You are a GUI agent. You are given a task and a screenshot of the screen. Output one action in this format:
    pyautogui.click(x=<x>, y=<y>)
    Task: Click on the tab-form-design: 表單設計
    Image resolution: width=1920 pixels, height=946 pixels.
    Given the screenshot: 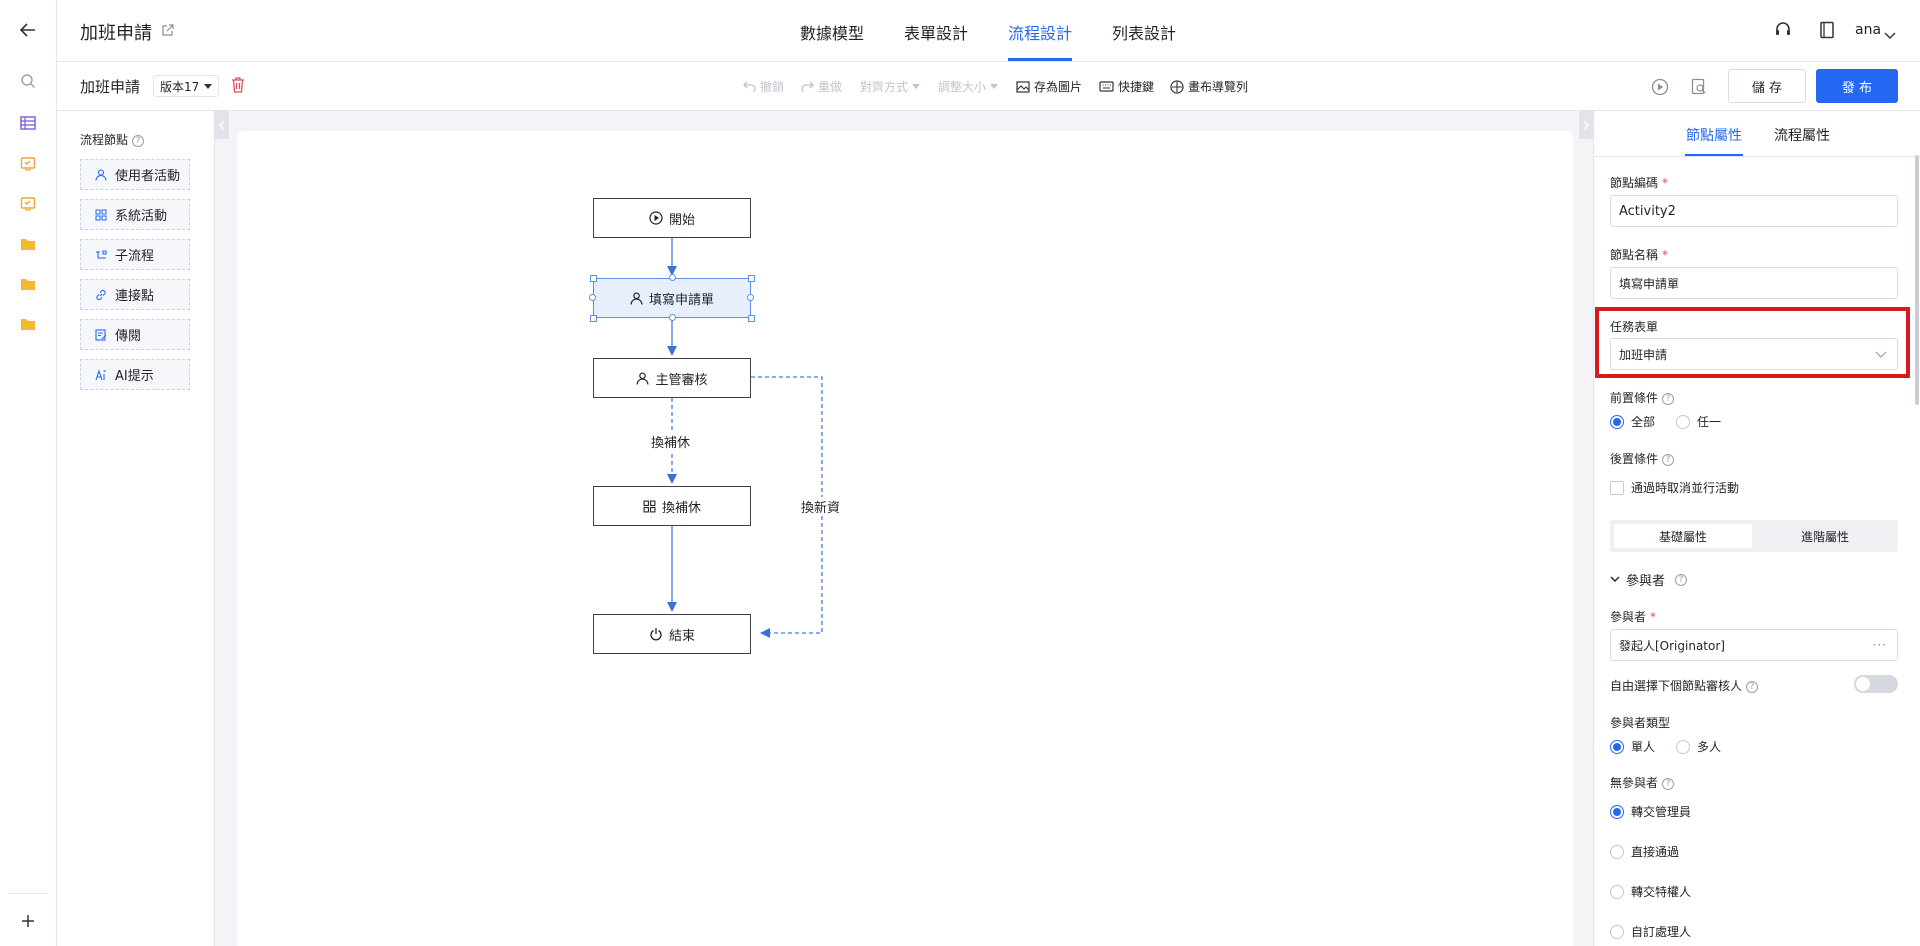 What is the action you would take?
    pyautogui.click(x=936, y=32)
    